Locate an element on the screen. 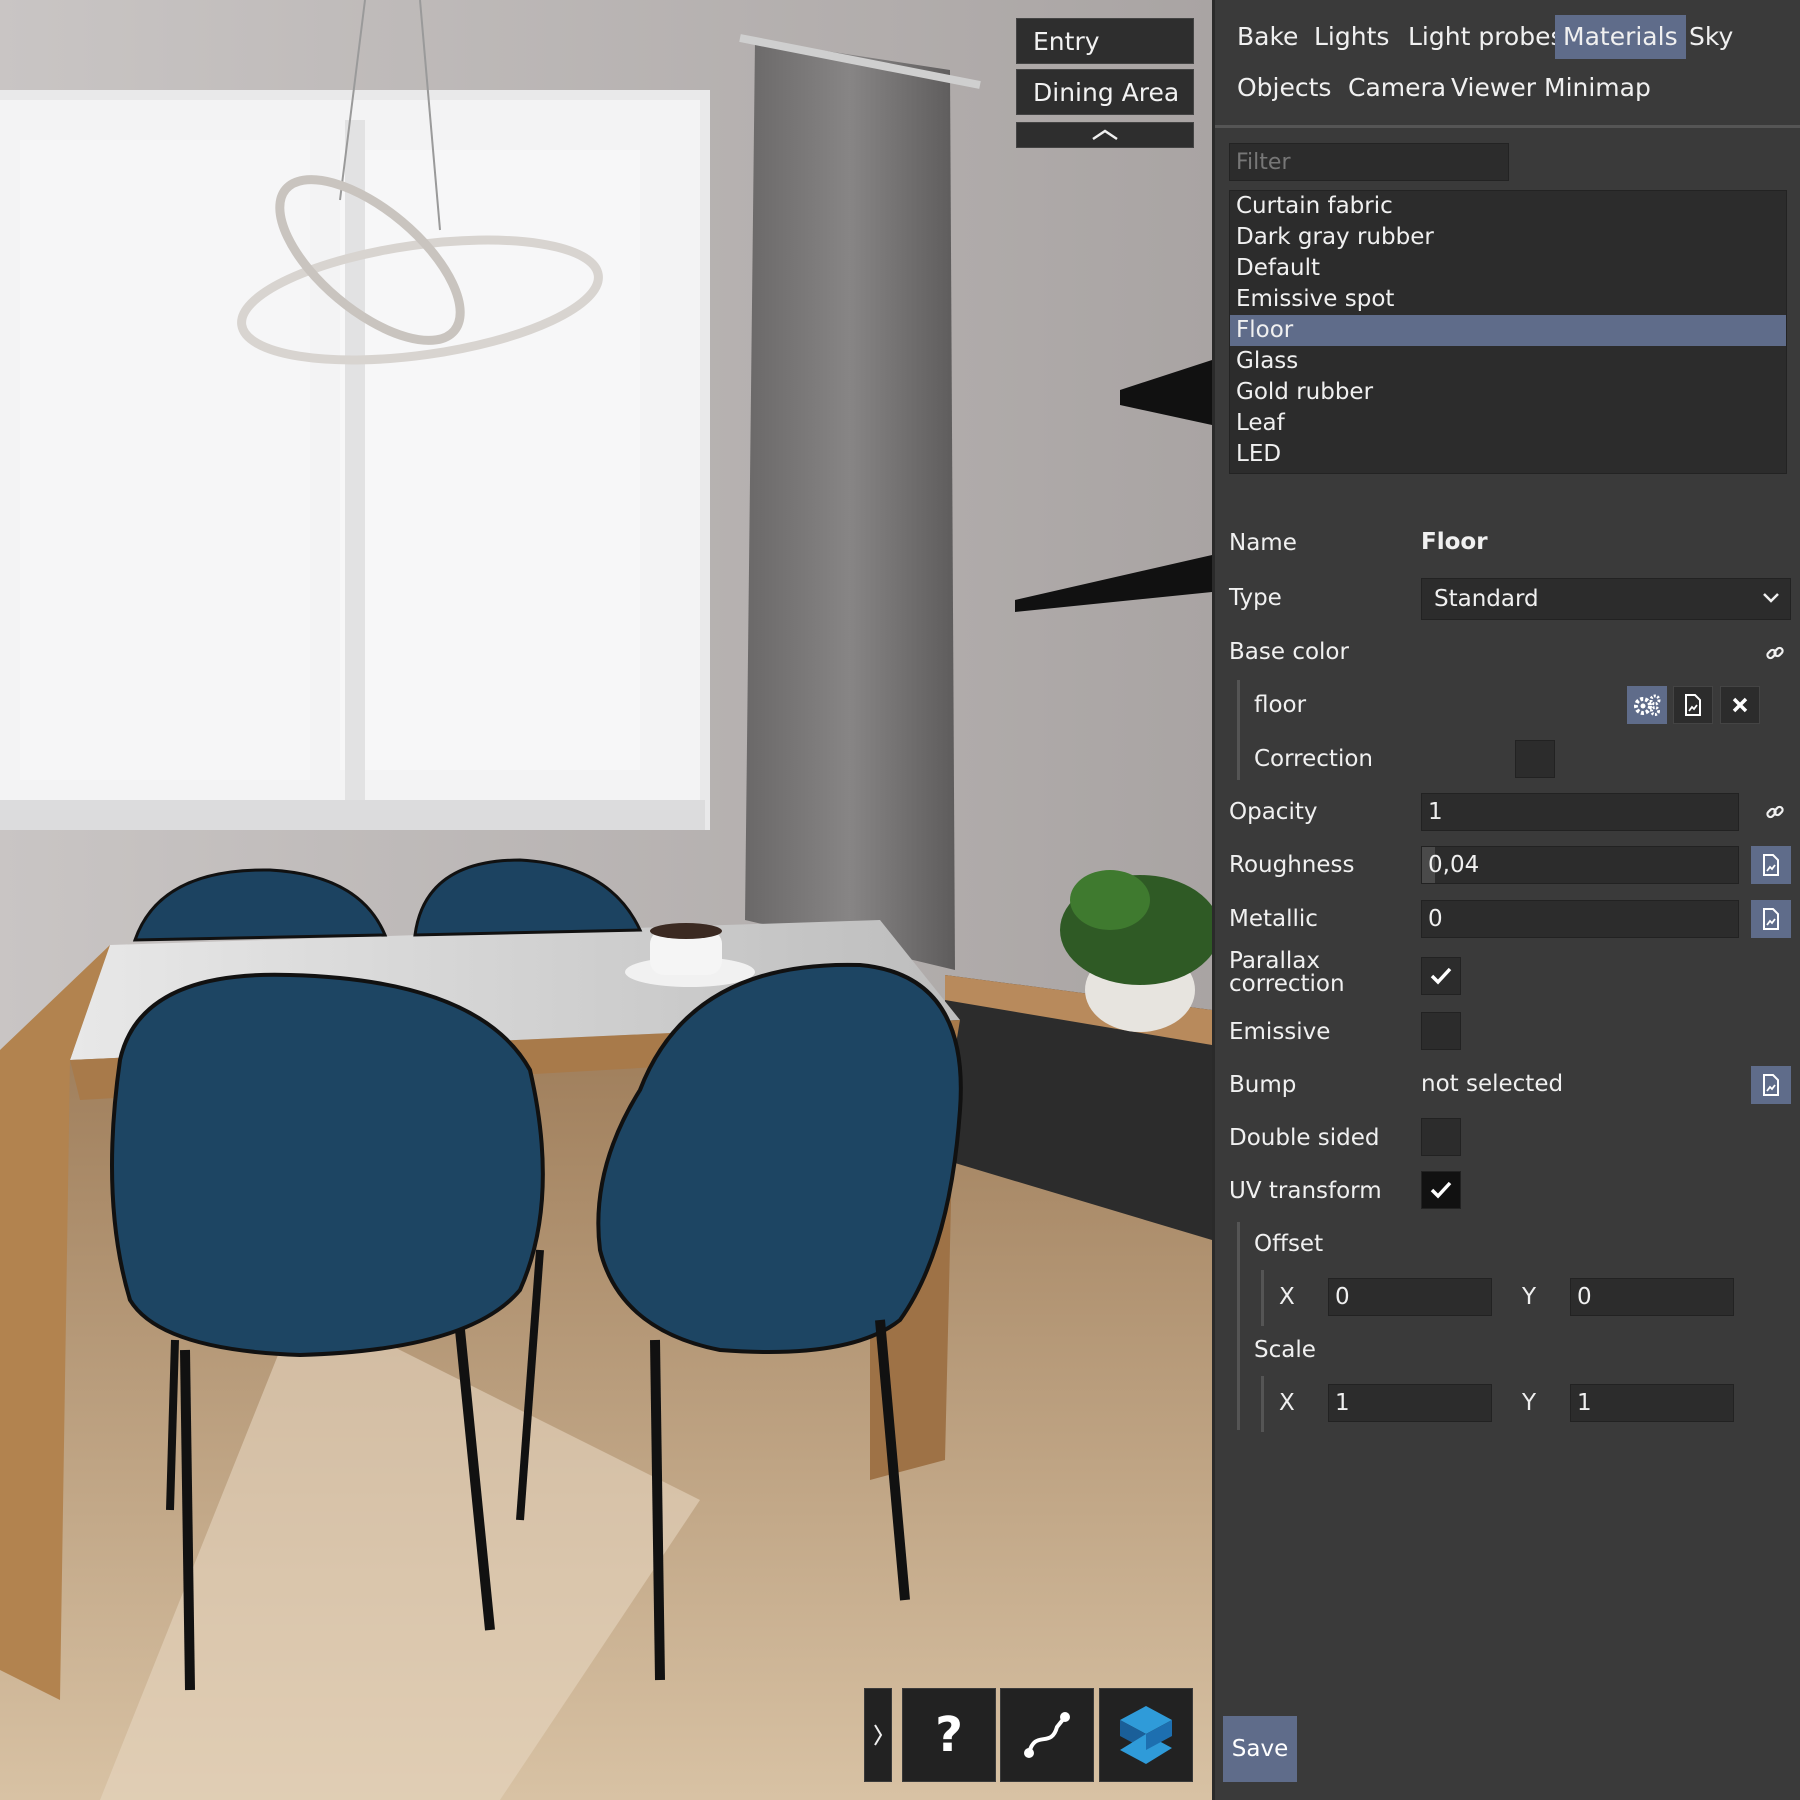  material-item: Emissive spot is located at coordinates (1508, 299).